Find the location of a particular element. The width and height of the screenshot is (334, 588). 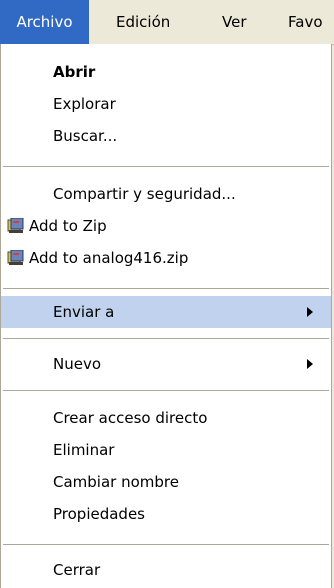

menu-item-cambiar-nombre: Cambiar nombre is located at coordinates (166, 482).